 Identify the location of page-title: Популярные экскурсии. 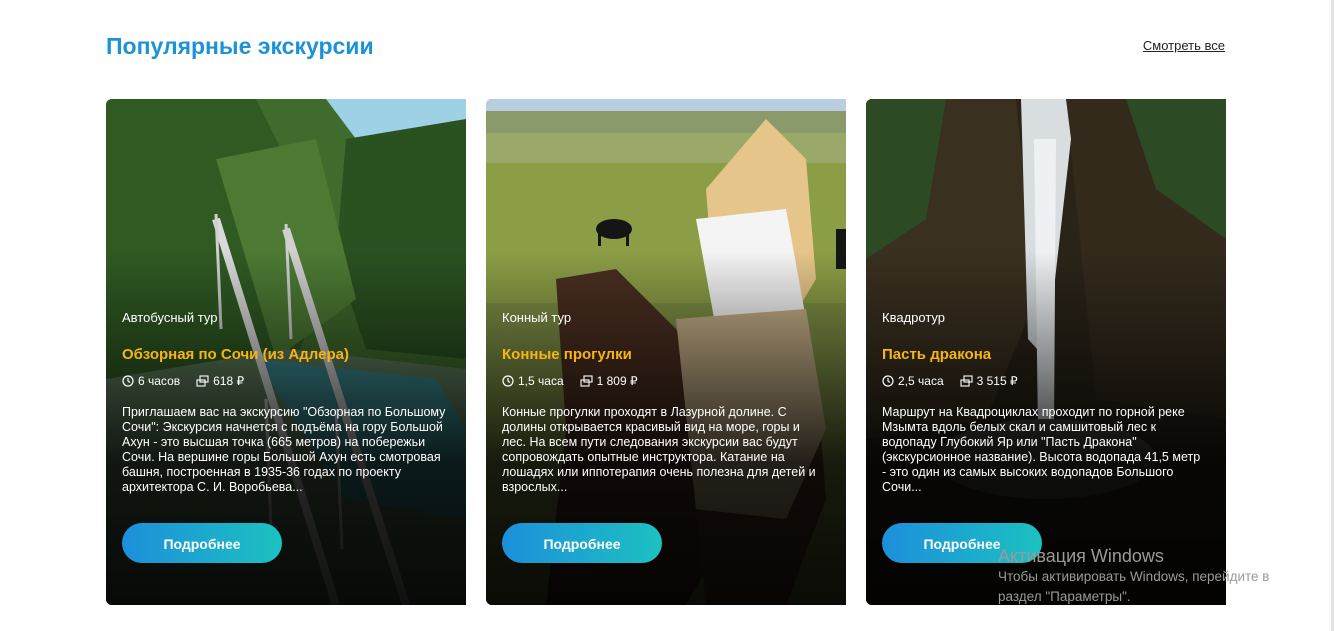
(240, 46).